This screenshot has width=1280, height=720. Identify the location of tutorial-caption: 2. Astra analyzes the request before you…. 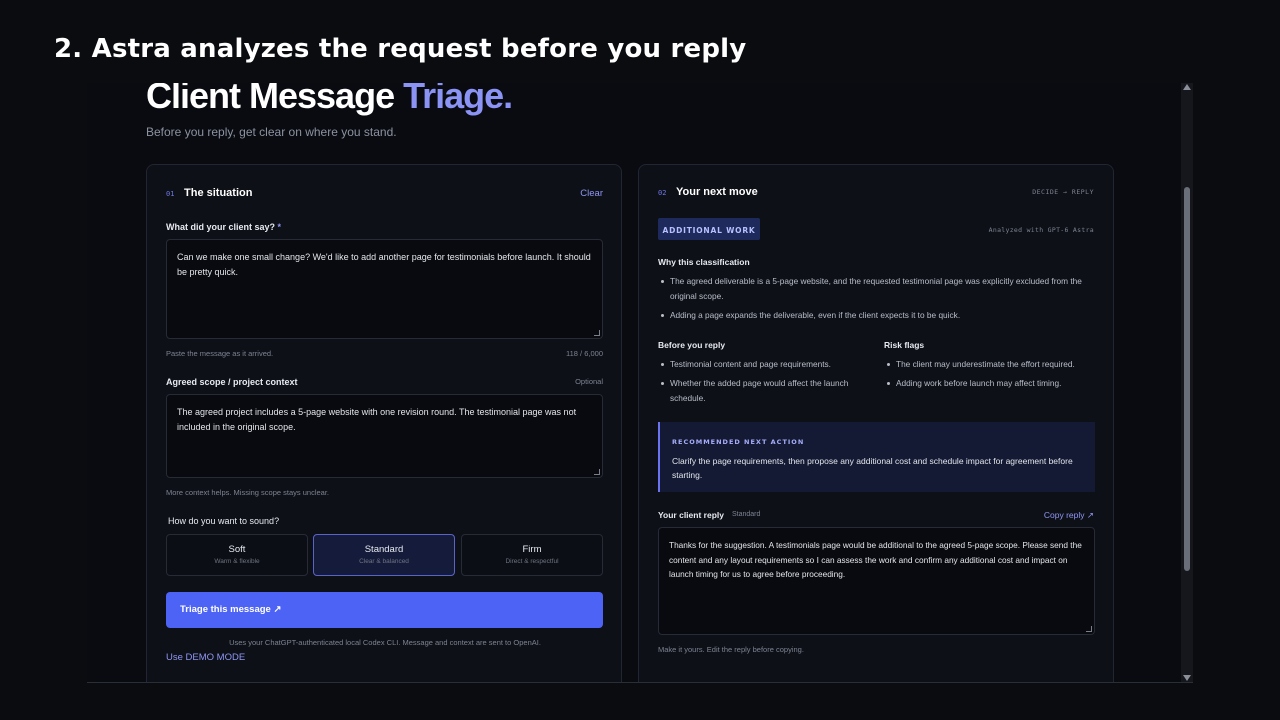
(400, 49).